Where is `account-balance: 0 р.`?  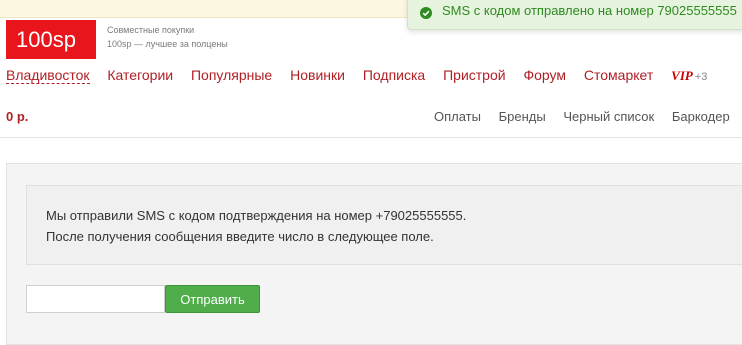
account-balance: 0 р. is located at coordinates (17, 116).